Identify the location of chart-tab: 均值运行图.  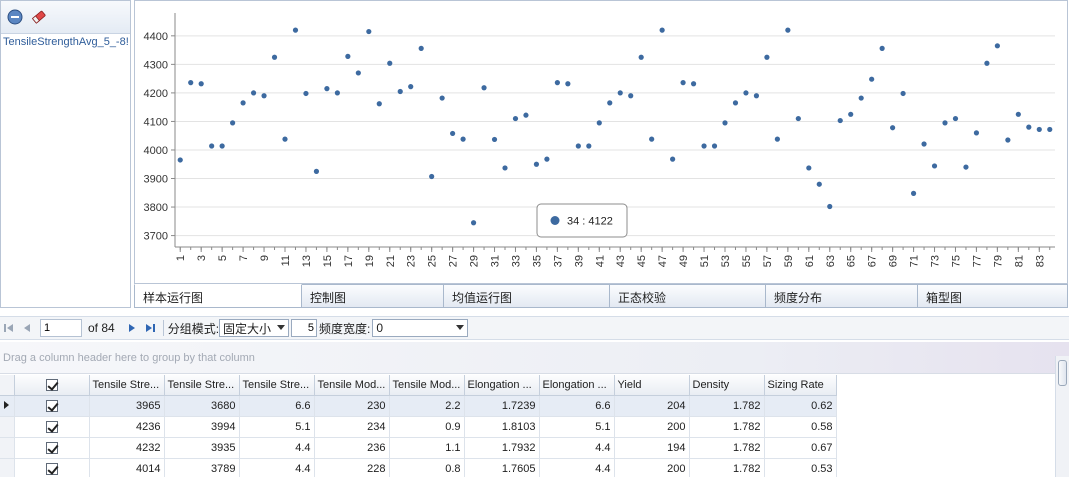
(527, 296).